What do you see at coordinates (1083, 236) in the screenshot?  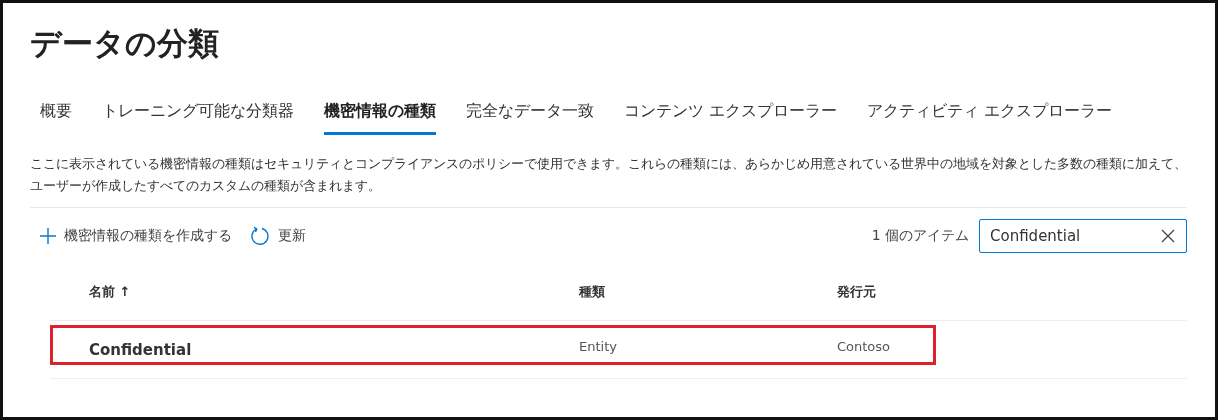 I see `search-field: Confidential` at bounding box center [1083, 236].